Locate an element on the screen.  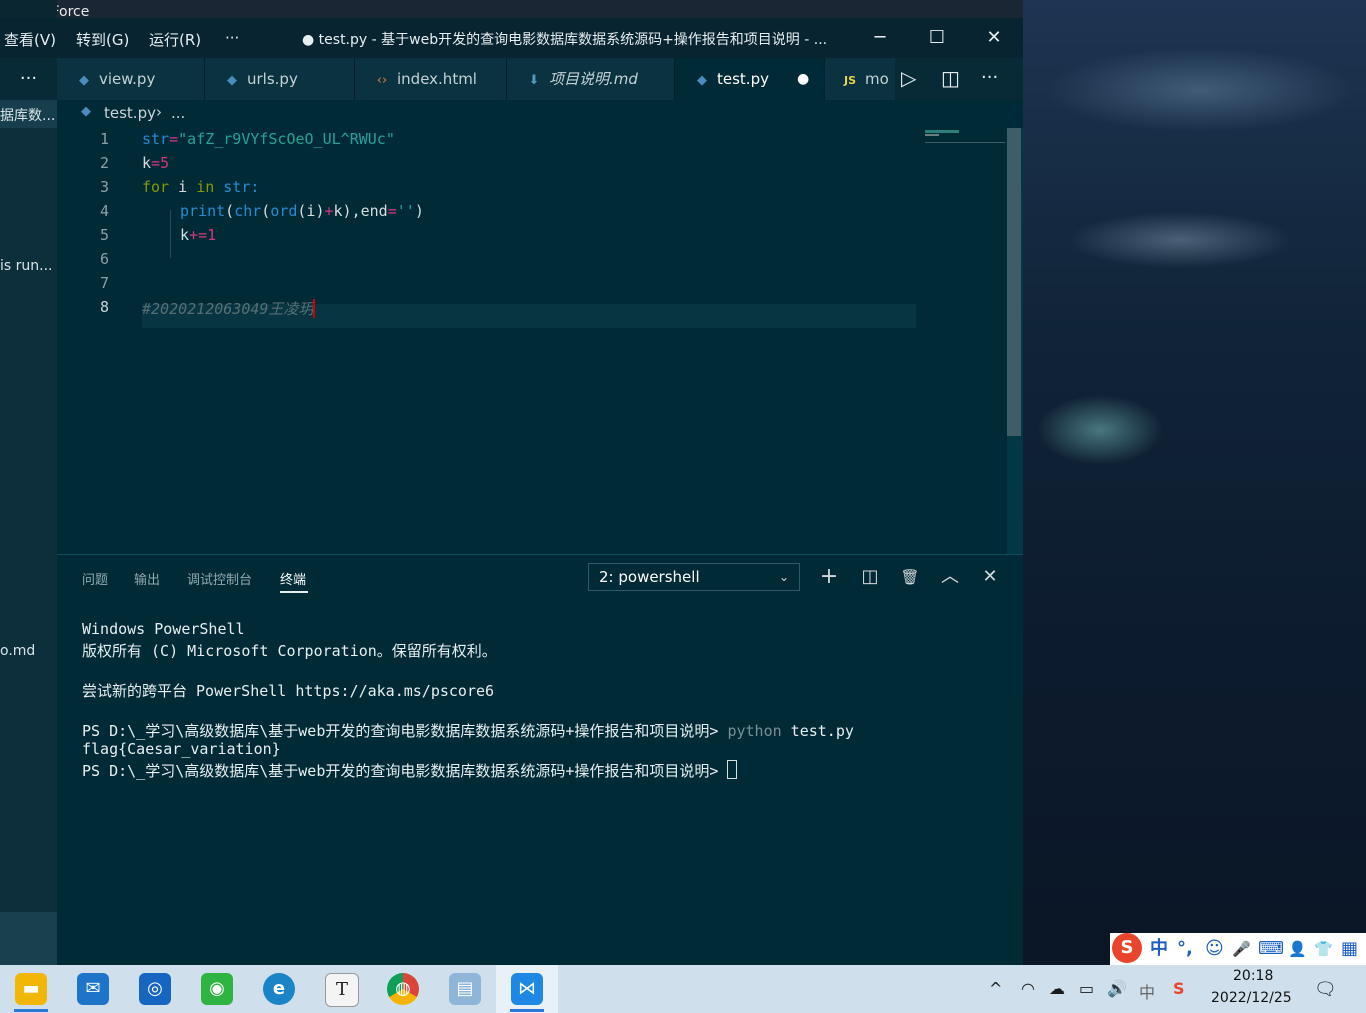
keyboard-icon: ⌨ is located at coordinates (1271, 949).